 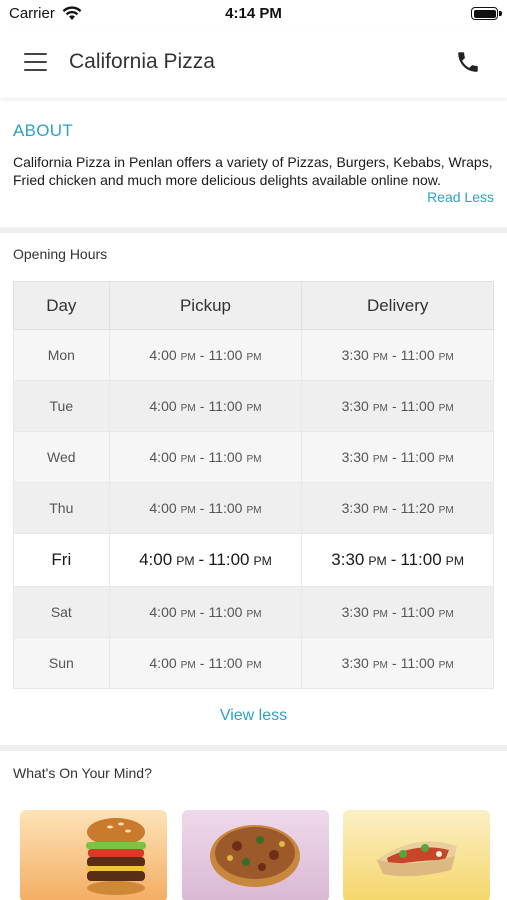 What do you see at coordinates (397, 305) in the screenshot?
I see `column-header-delivery: Delivery` at bounding box center [397, 305].